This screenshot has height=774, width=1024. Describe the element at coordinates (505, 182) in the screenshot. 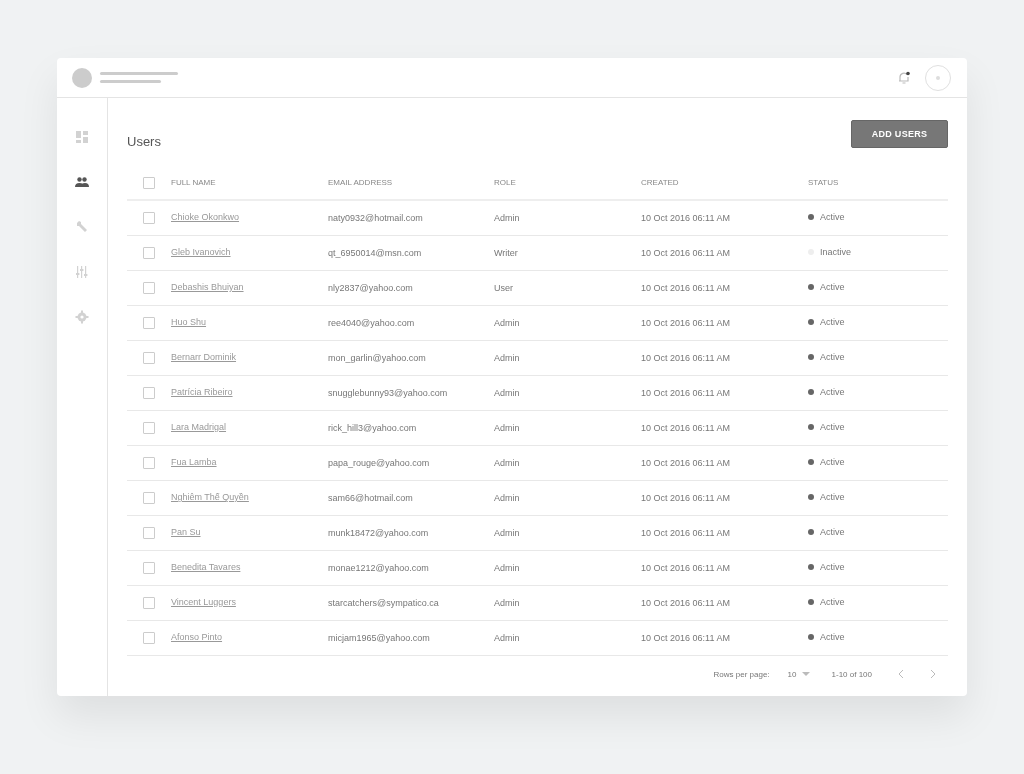

I see `column-header: ROLE` at that location.